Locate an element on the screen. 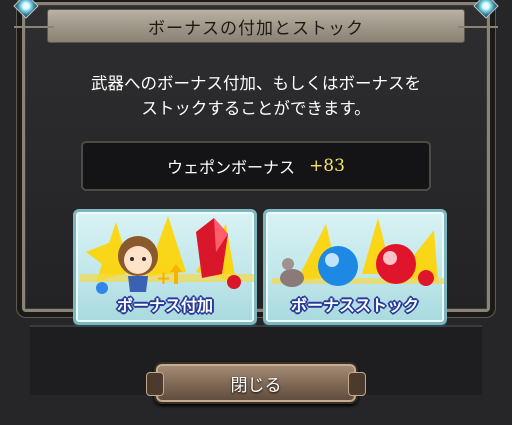  weapon-bonus-display: ウェポンボーナス +83 is located at coordinates (256, 166).